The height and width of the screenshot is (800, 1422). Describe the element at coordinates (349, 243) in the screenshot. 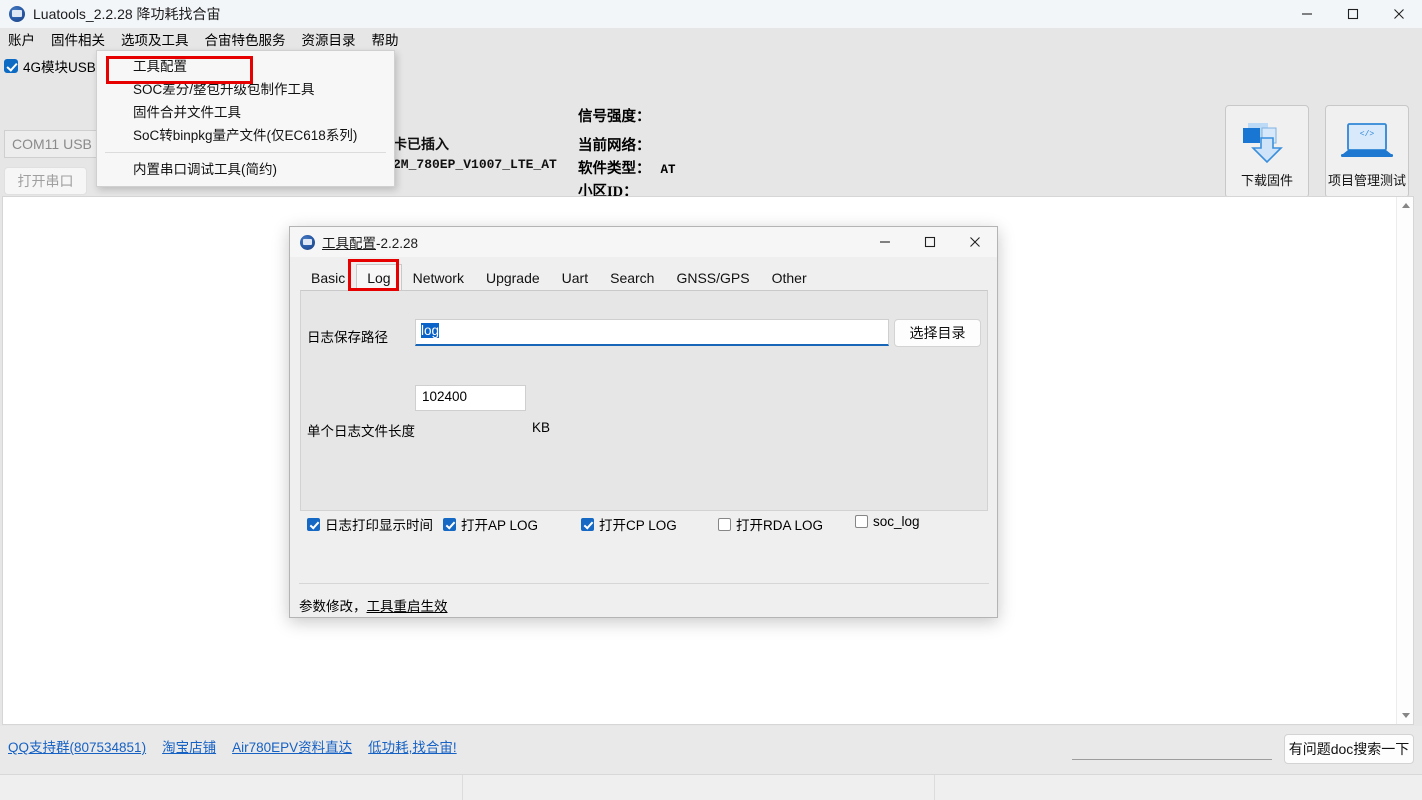

I see `dialog-title-main: 工具配置` at that location.